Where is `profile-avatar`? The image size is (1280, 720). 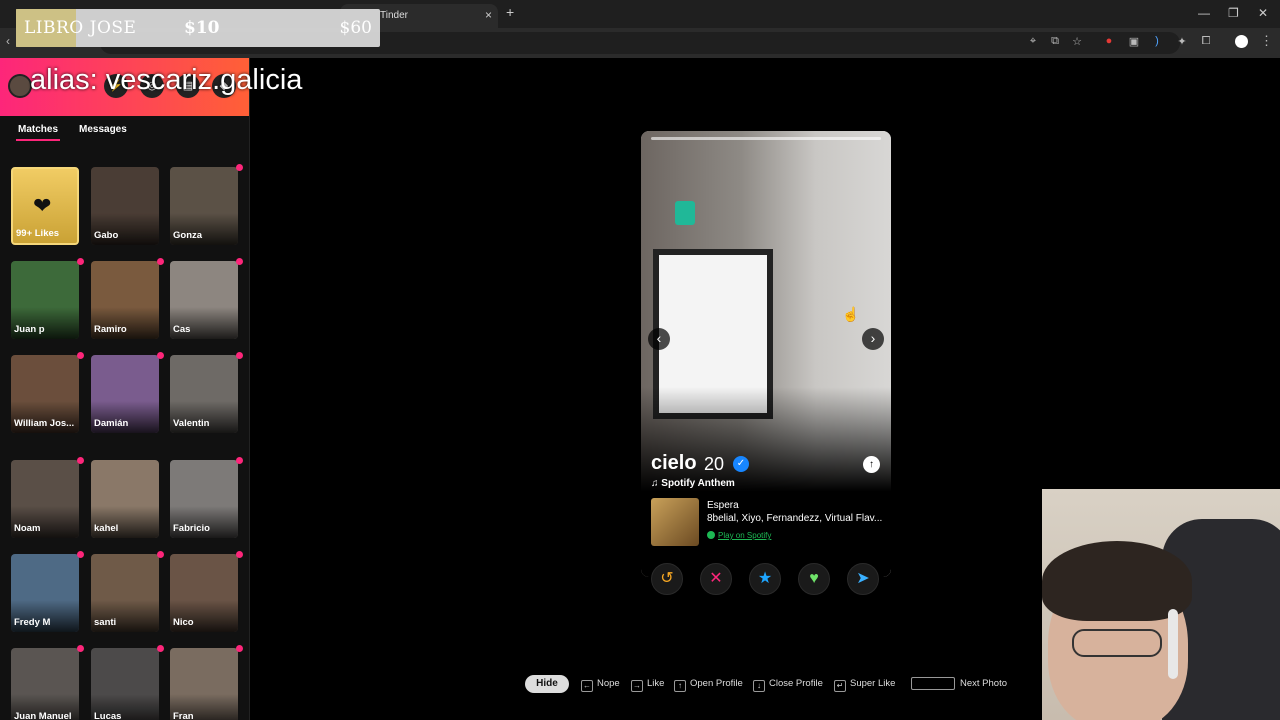
profile-avatar is located at coordinates (1241, 41).